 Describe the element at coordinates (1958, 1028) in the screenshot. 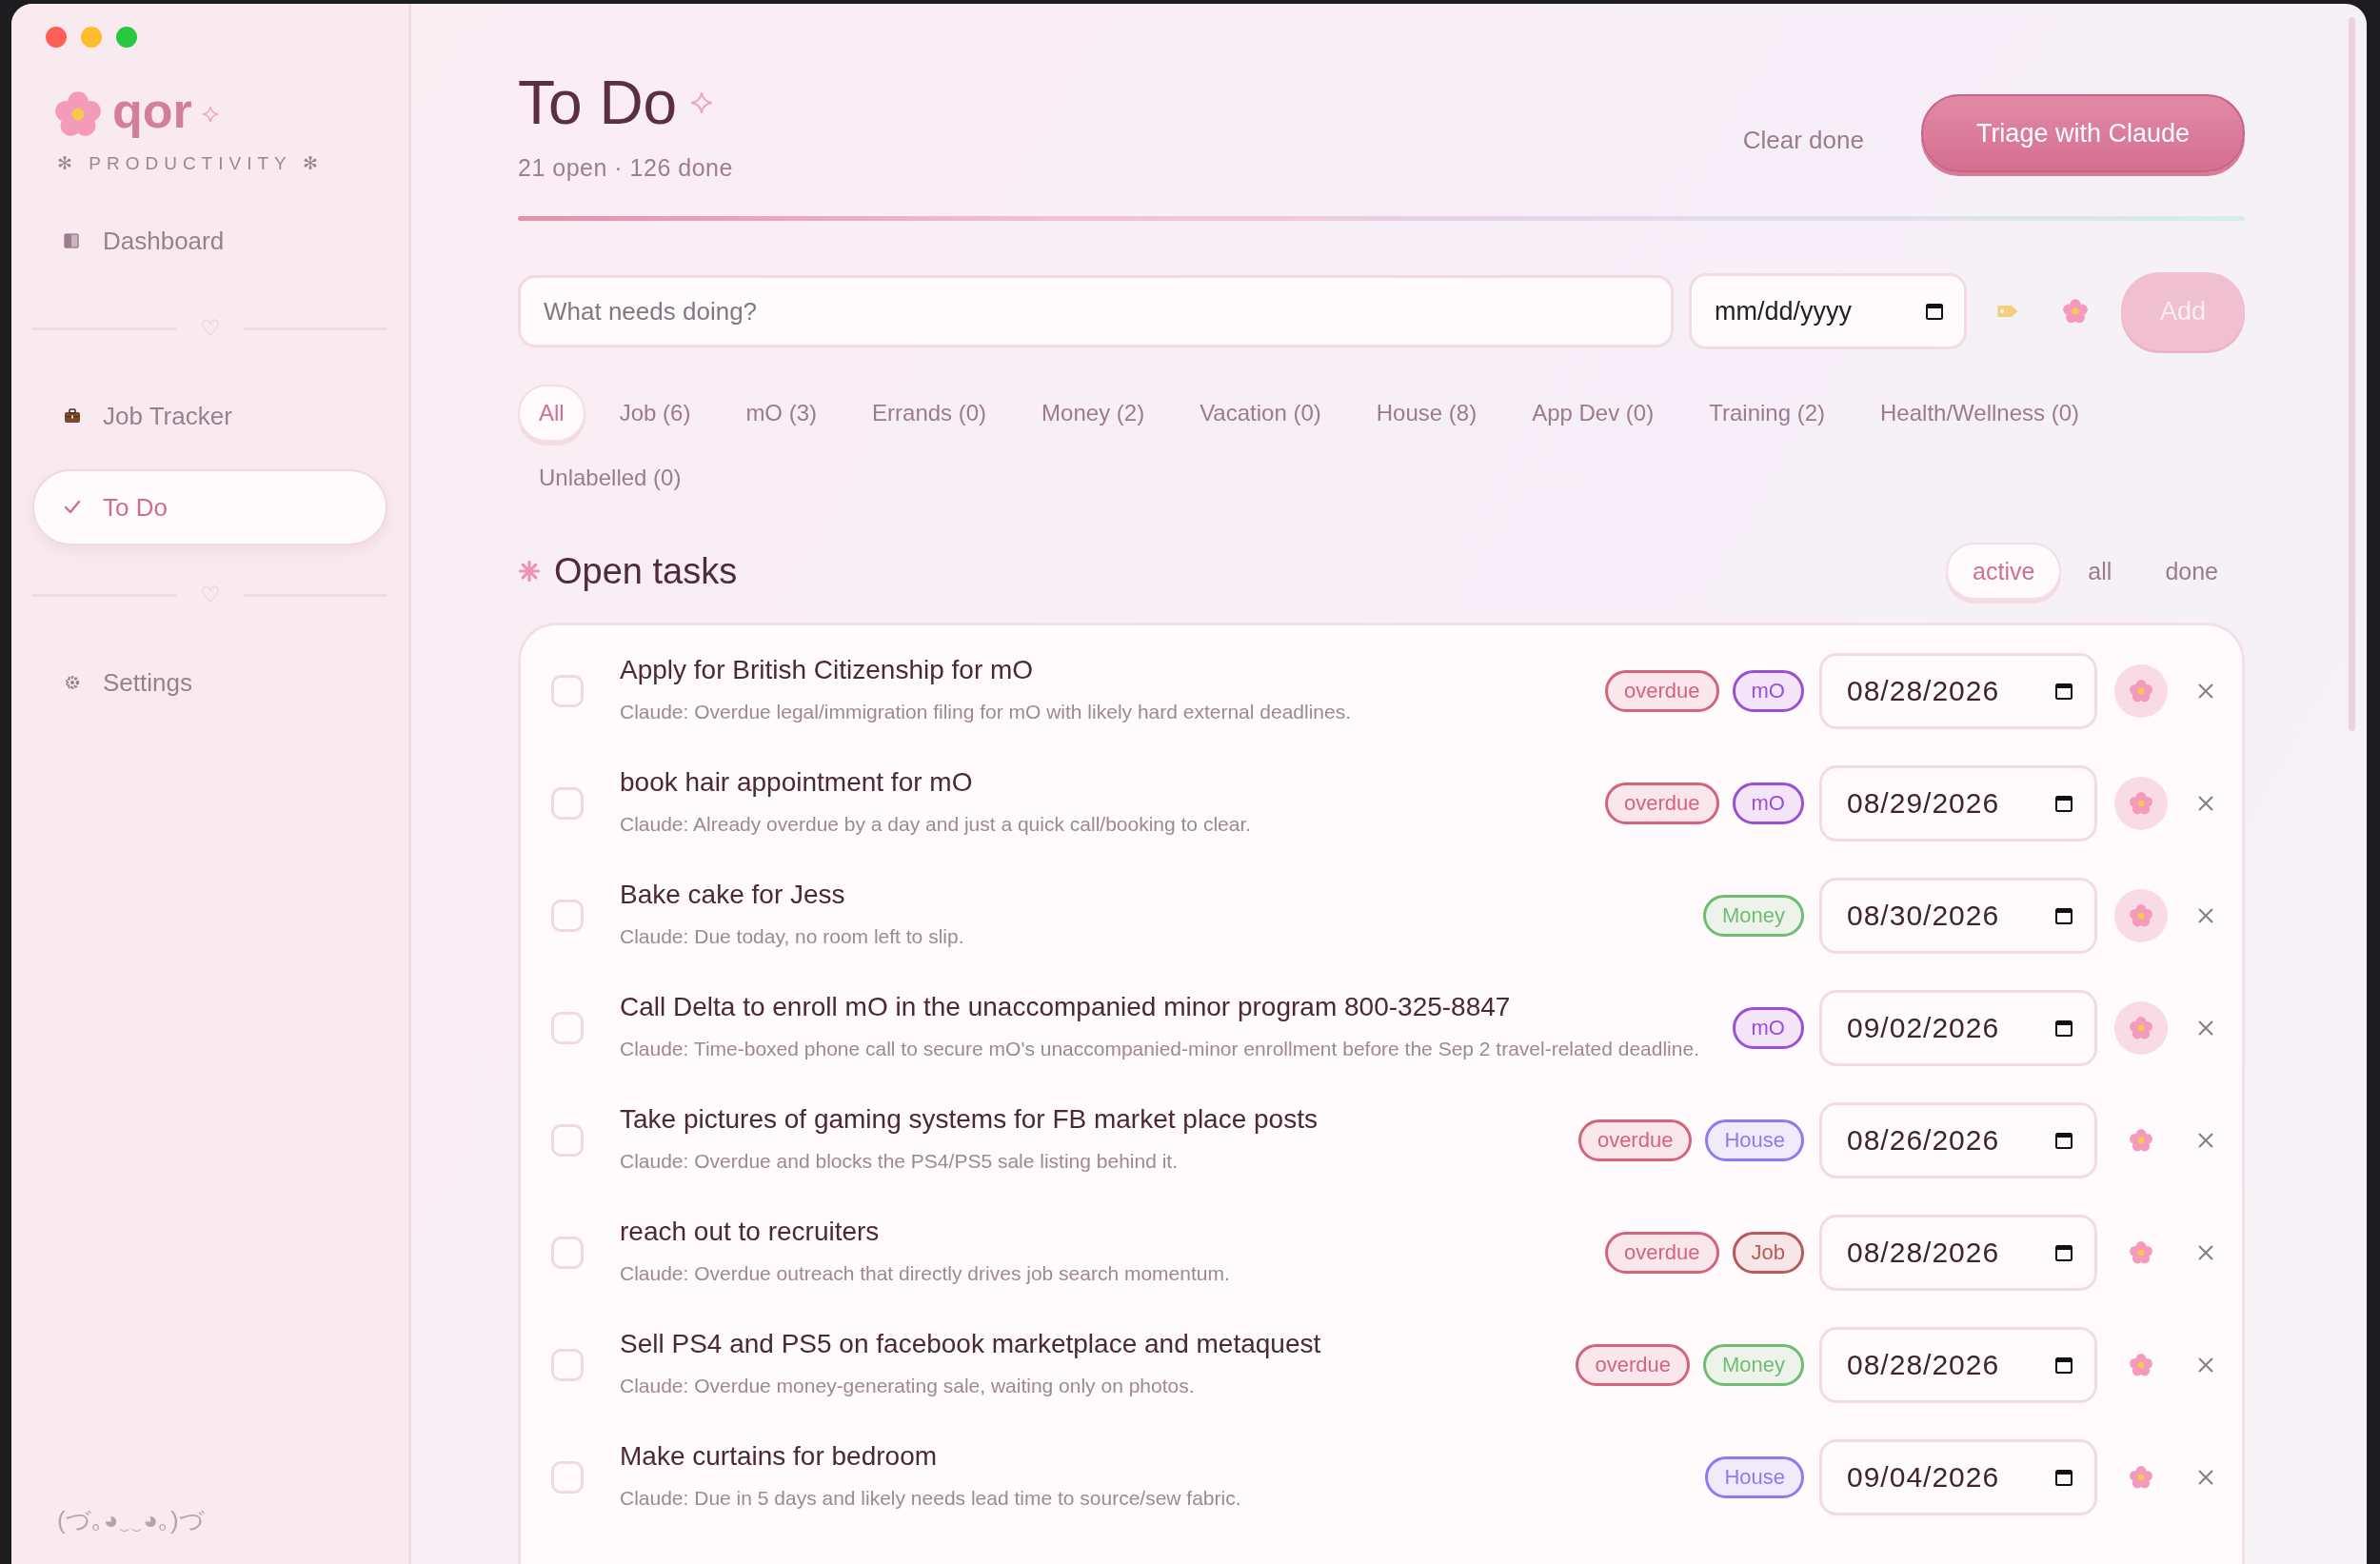

I see `date-field: 09/02/2026` at that location.